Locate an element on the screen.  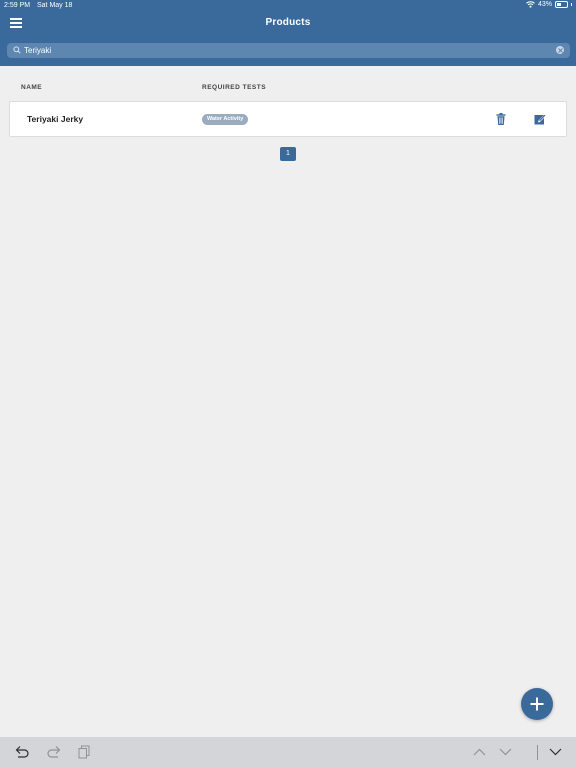
add-product-button is located at coordinates (537, 704).